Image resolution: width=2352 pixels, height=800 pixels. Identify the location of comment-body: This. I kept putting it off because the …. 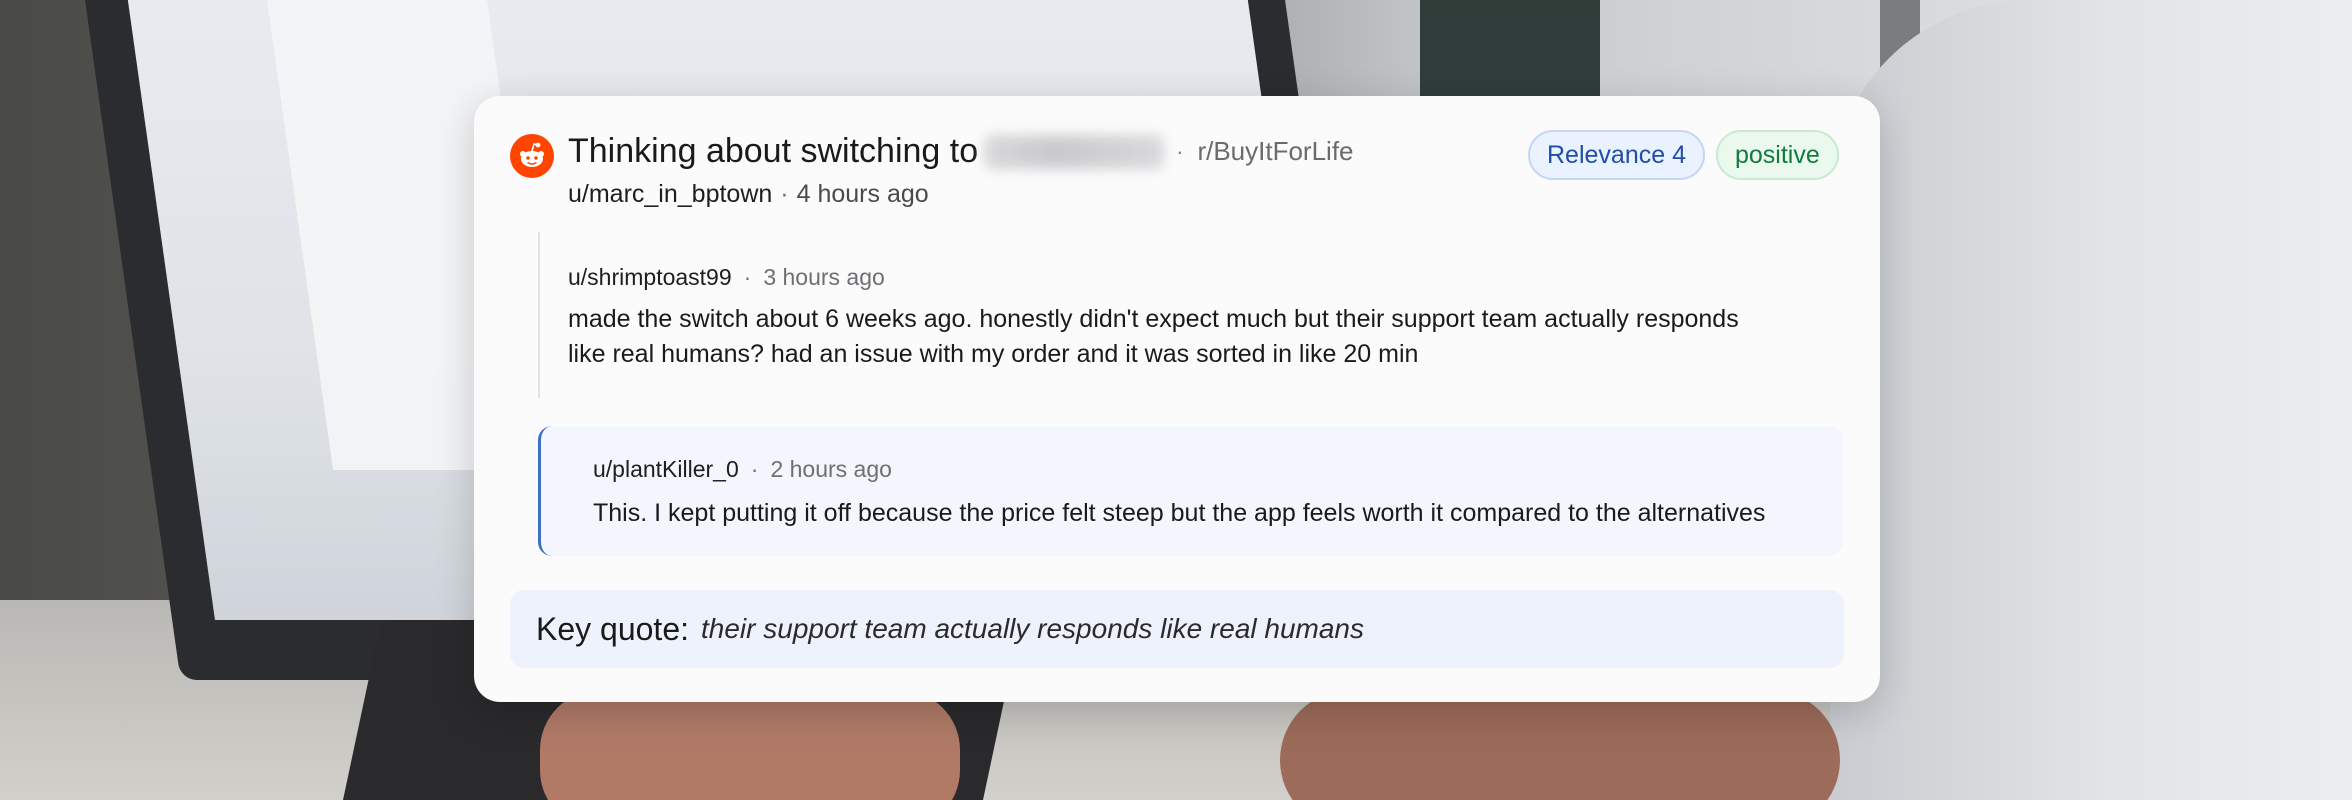
(1179, 513).